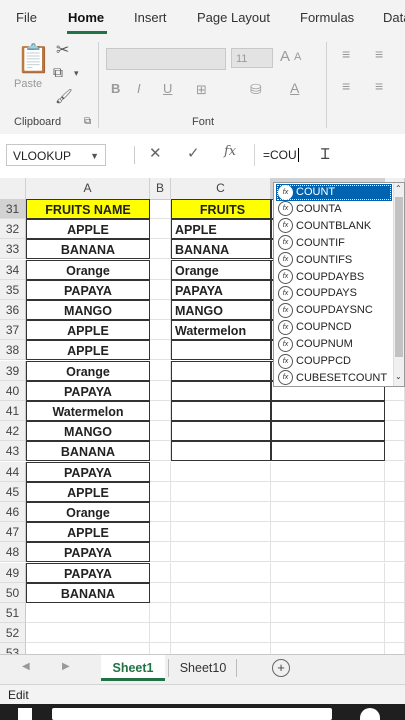 This screenshot has width=405, height=720. I want to click on autocomplete-item: fx CUBESETCOUNT, so click(334, 378).